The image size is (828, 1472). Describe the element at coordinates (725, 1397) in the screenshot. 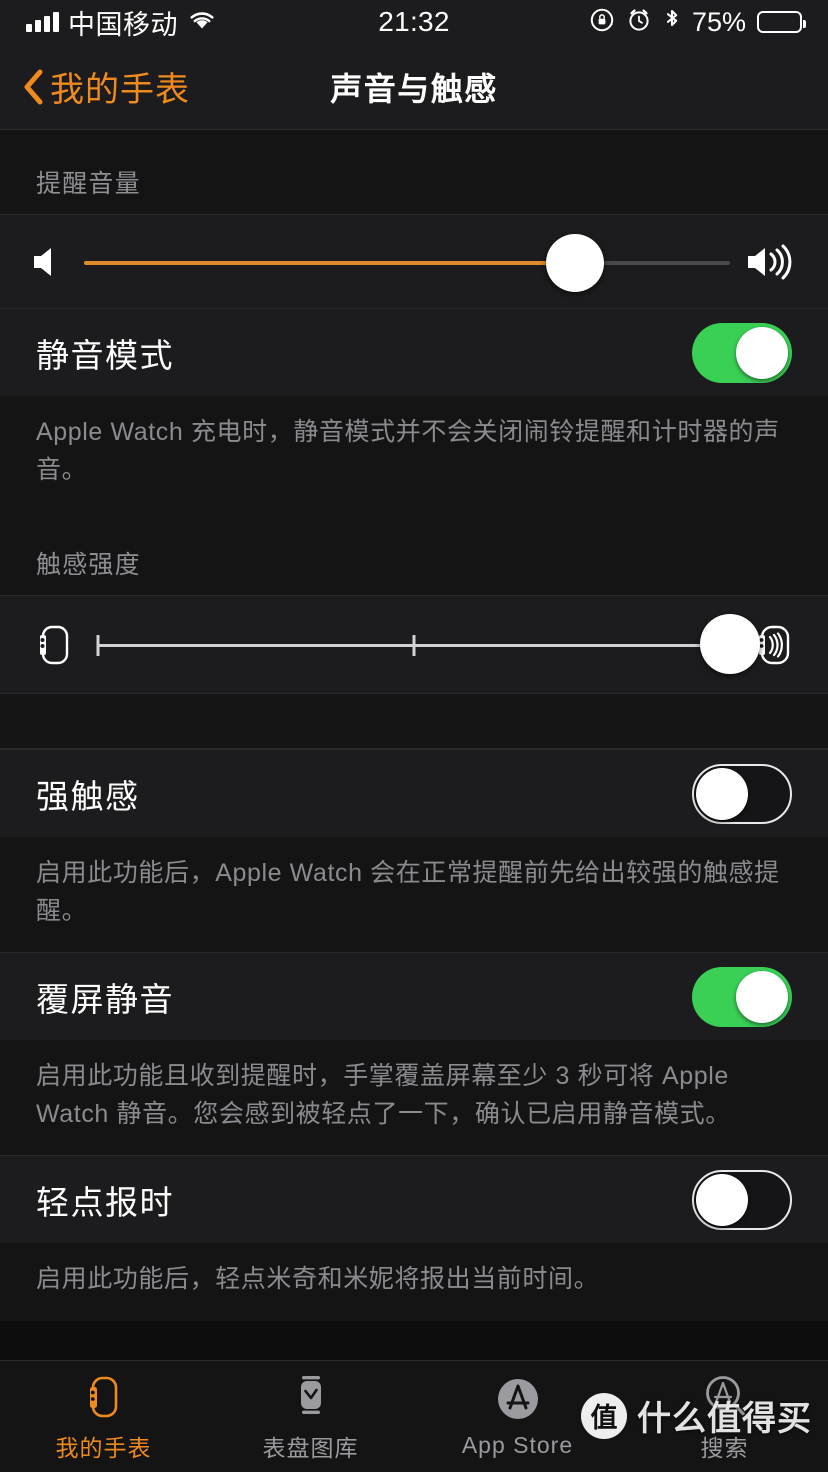

I see `search-app-store-icon` at that location.